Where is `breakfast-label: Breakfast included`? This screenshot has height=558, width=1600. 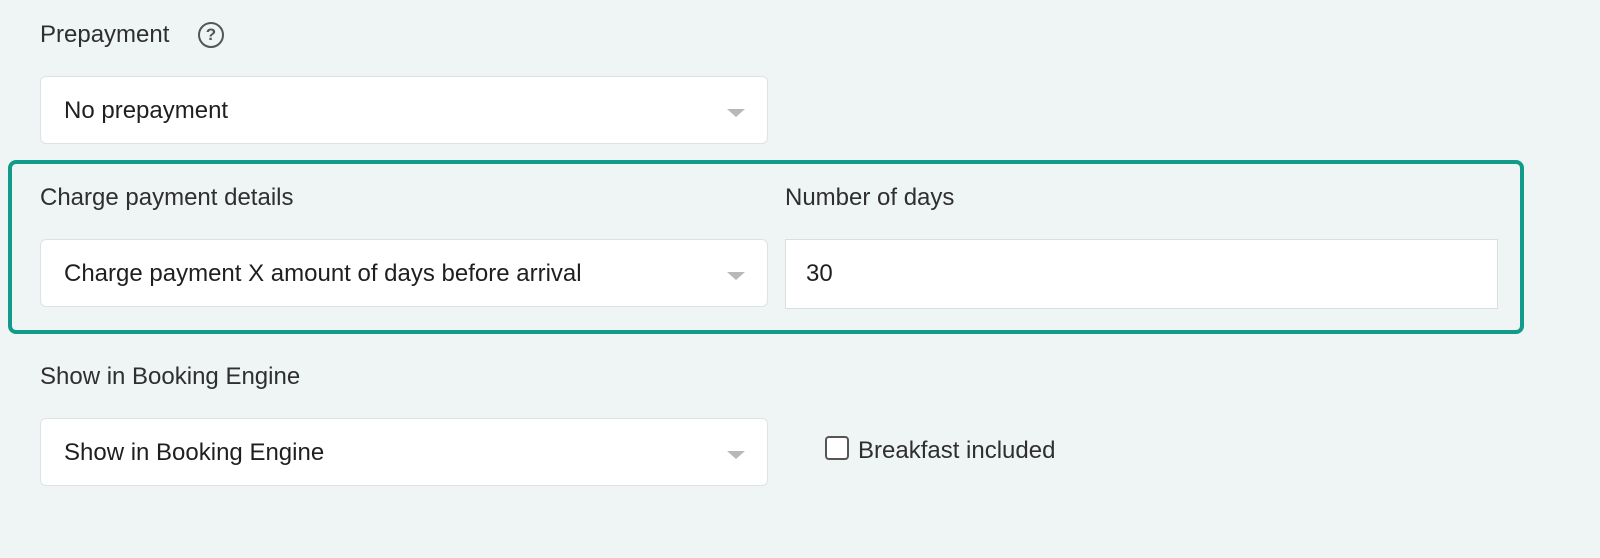 breakfast-label: Breakfast included is located at coordinates (956, 451).